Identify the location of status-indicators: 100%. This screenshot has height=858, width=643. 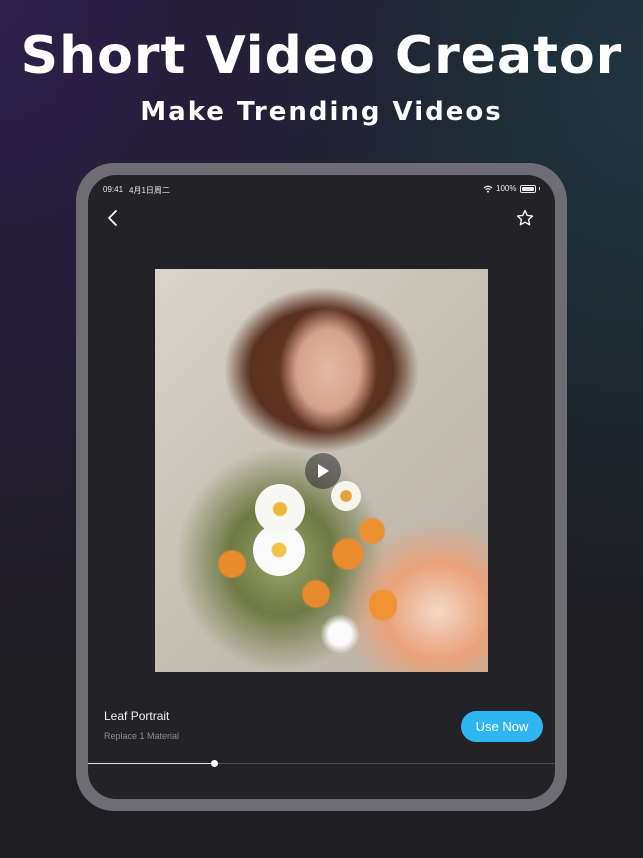
(511, 188).